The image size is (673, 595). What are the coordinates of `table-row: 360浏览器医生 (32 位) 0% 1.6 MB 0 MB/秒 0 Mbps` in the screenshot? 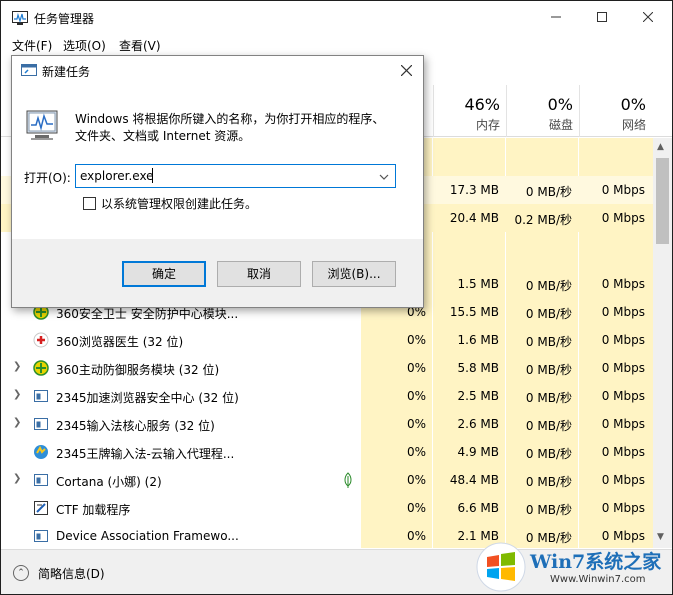 It's located at (327, 340).